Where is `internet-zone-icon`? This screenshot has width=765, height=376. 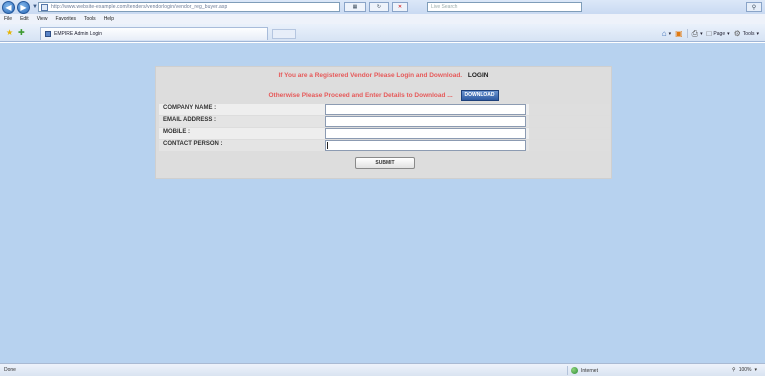 internet-zone-icon is located at coordinates (574, 370).